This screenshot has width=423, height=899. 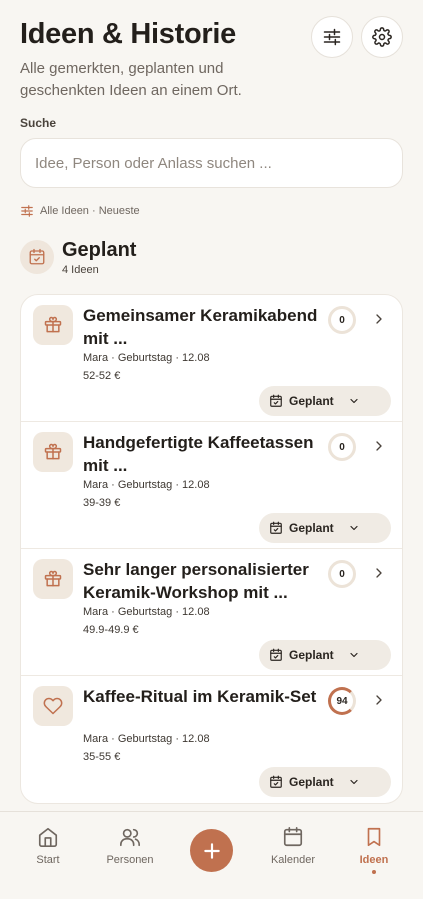 I want to click on idea-price: 39-39 €, so click(x=102, y=503).